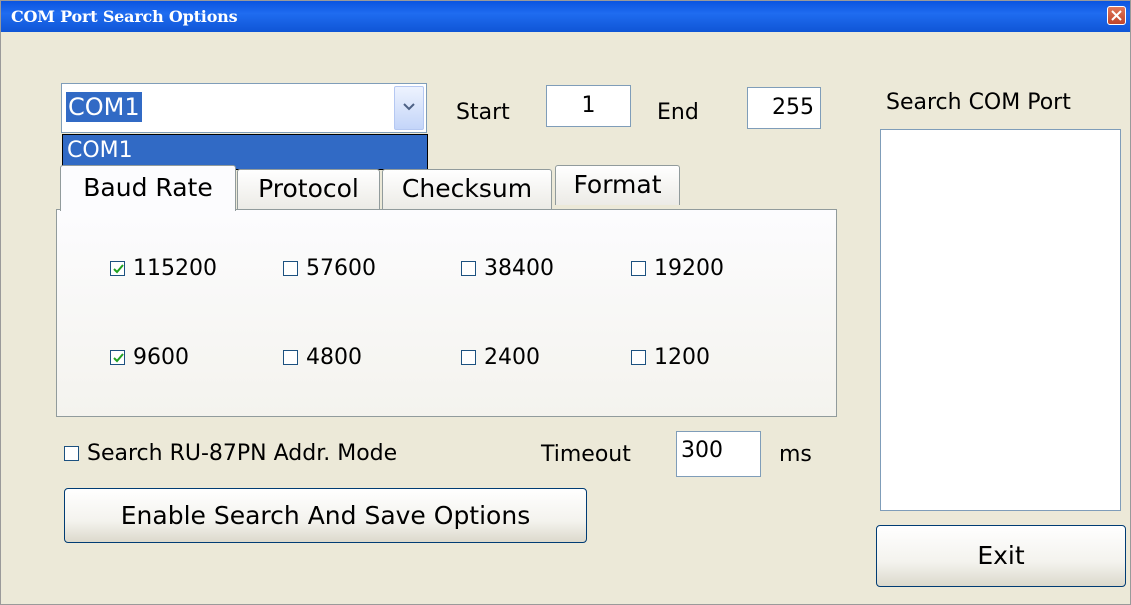  Describe the element at coordinates (104, 107) in the screenshot. I see `com-port-value: COM1` at that location.